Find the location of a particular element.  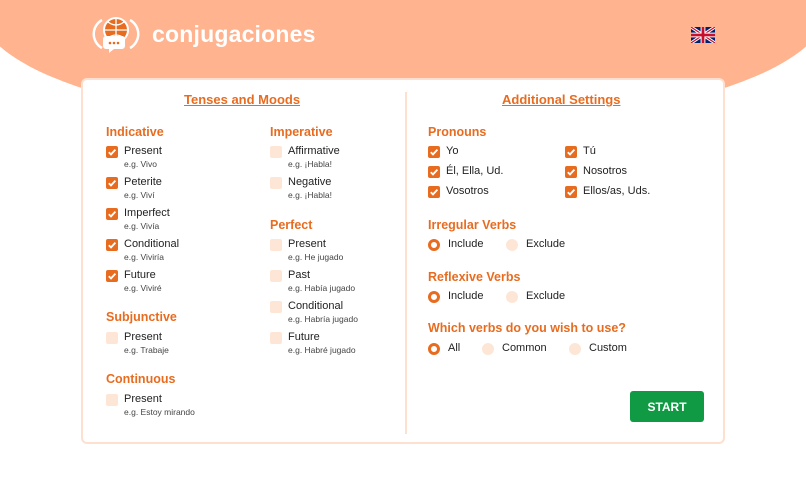

verbs-all-radio: All is located at coordinates (444, 348).